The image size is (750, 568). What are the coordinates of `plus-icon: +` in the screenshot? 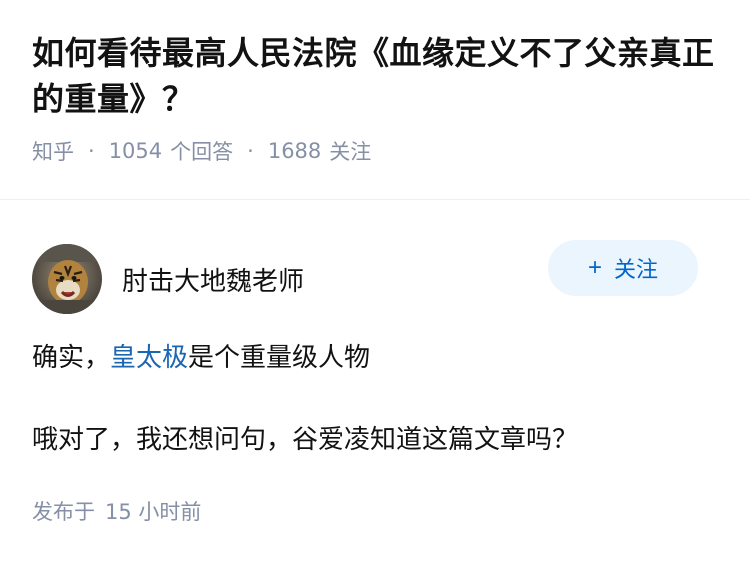 It's located at (594, 267).